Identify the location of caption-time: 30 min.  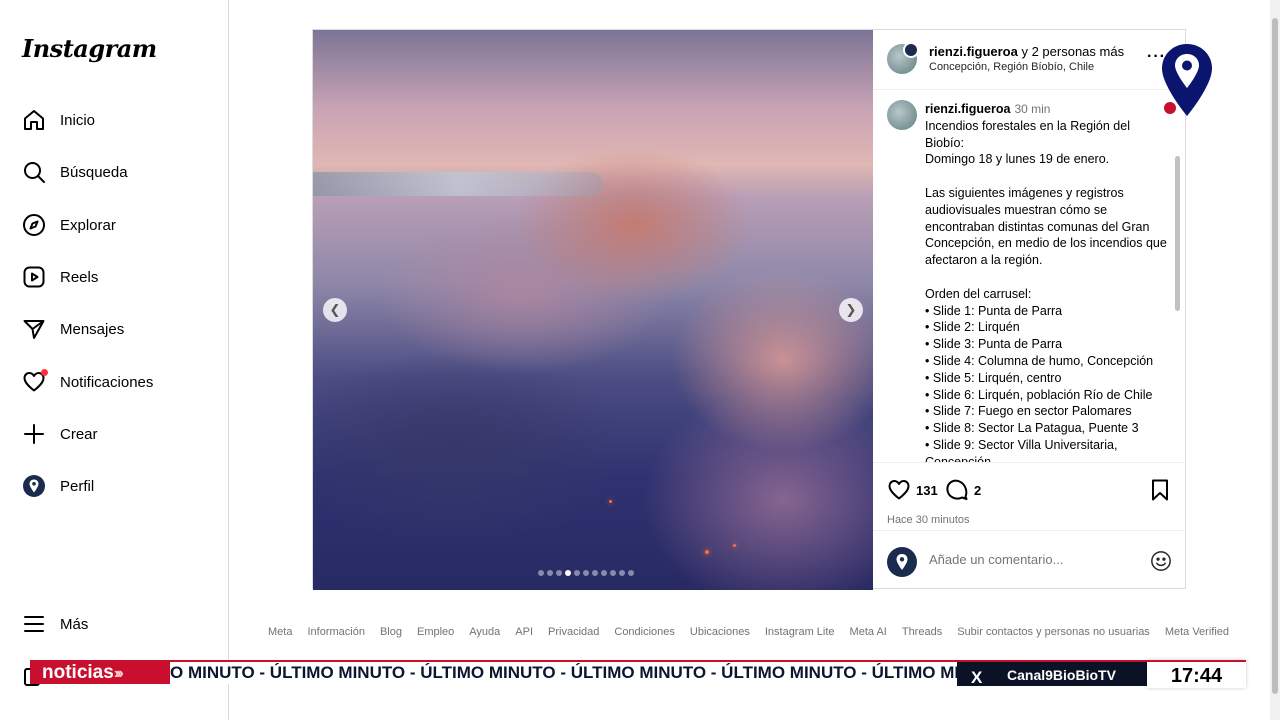
(1032, 109).